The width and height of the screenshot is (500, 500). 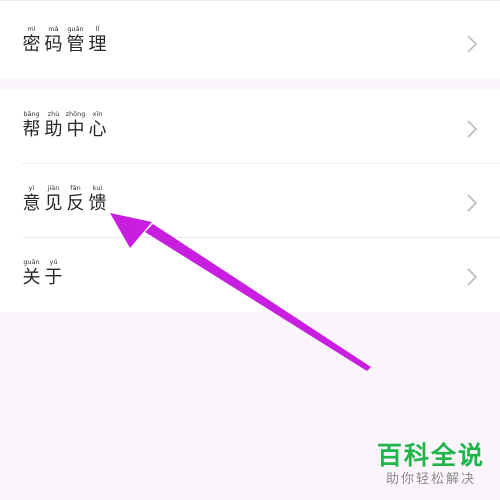 What do you see at coordinates (53, 125) in the screenshot?
I see `label-char: zhù 助` at bounding box center [53, 125].